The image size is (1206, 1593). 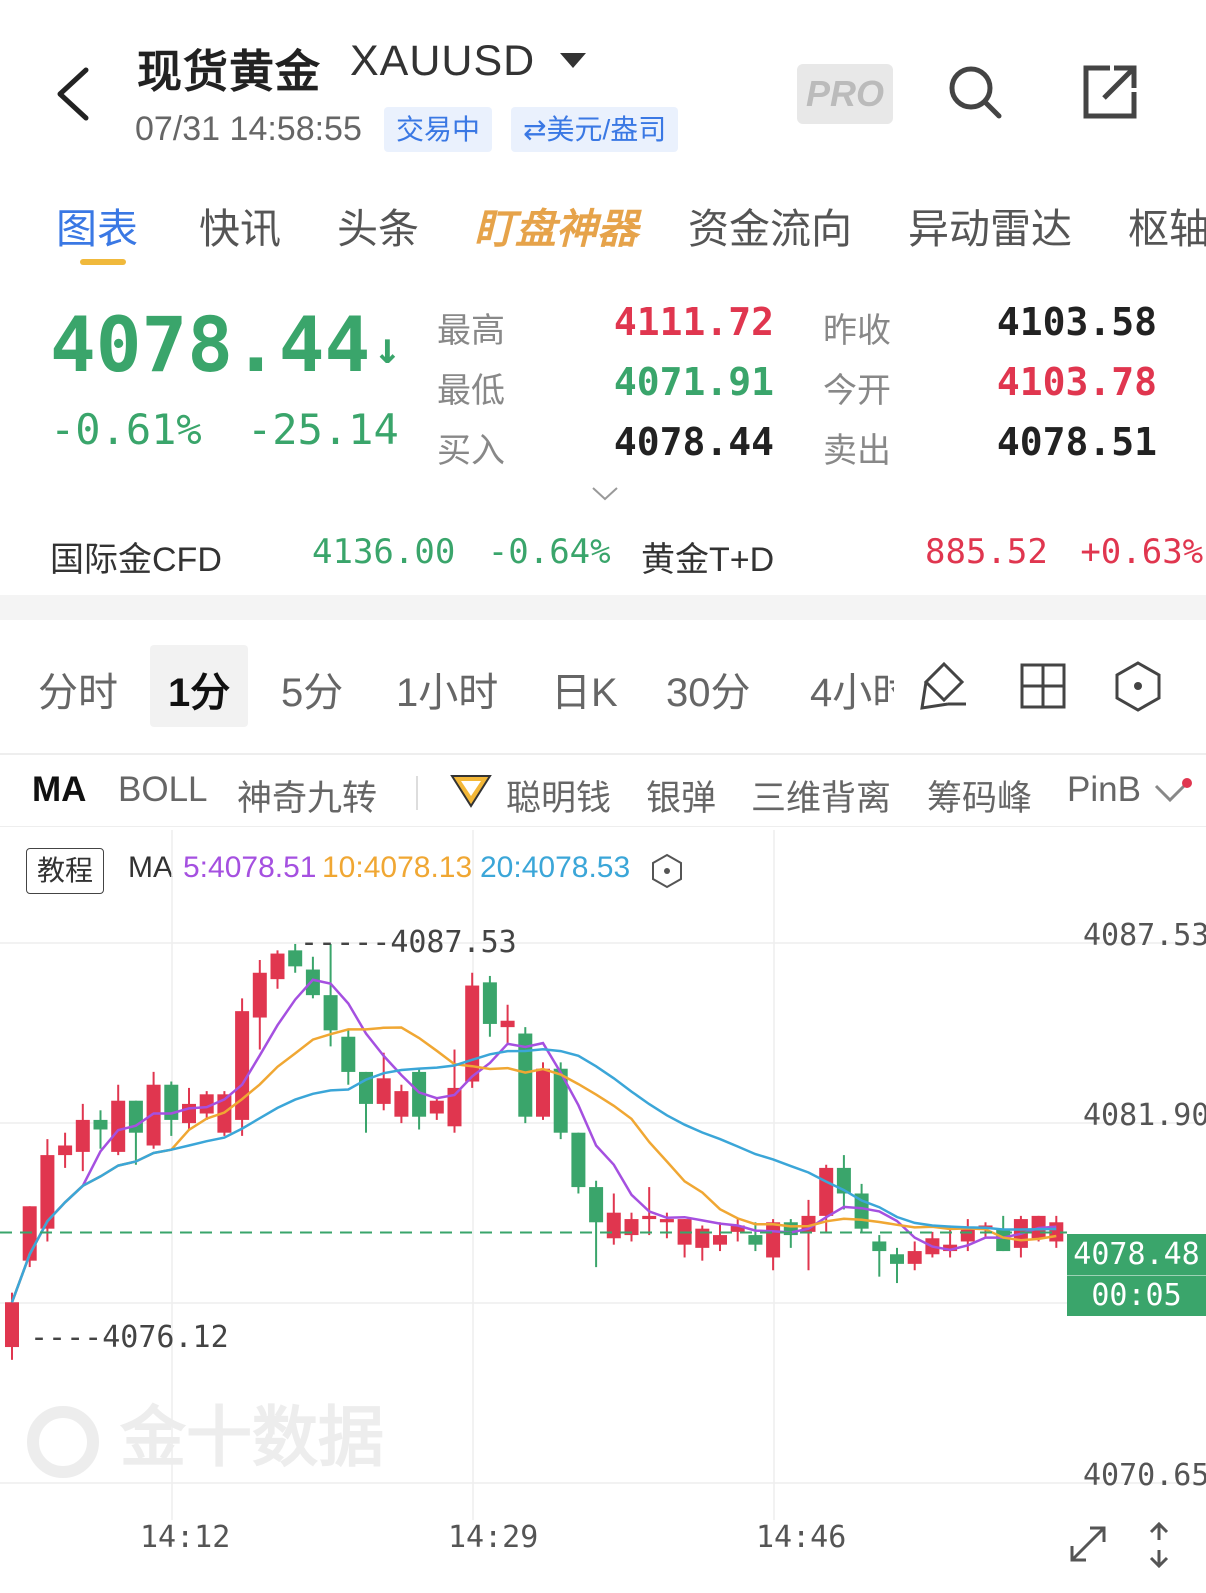 I want to click on y-tick-label: 4070.65, so click(x=1144, y=1475).